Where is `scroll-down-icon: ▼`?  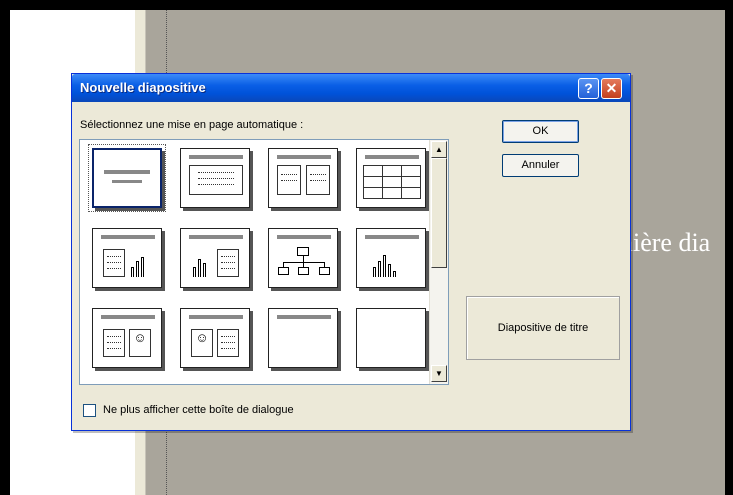 scroll-down-icon: ▼ is located at coordinates (439, 373).